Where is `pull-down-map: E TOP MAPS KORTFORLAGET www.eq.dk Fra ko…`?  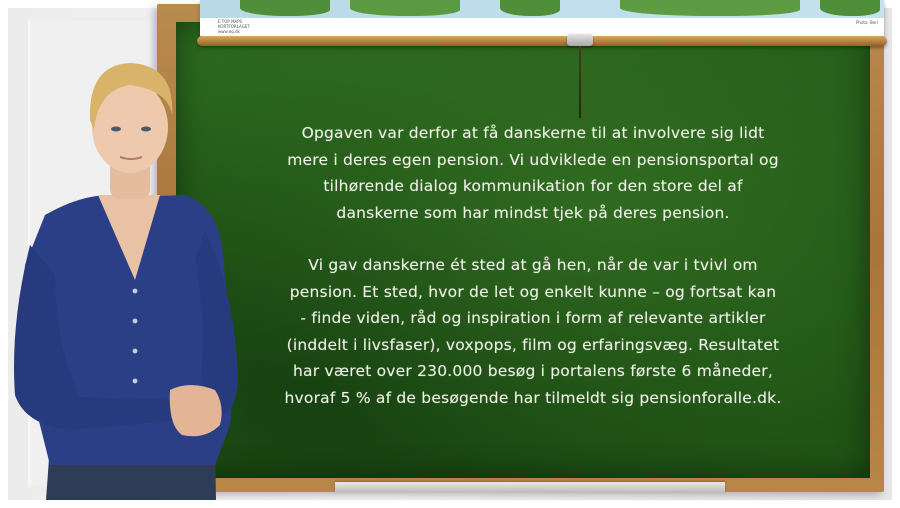 pull-down-map: E TOP MAPS KORTFORLAGET www.eq.dk Fra ko… is located at coordinates (542, 18).